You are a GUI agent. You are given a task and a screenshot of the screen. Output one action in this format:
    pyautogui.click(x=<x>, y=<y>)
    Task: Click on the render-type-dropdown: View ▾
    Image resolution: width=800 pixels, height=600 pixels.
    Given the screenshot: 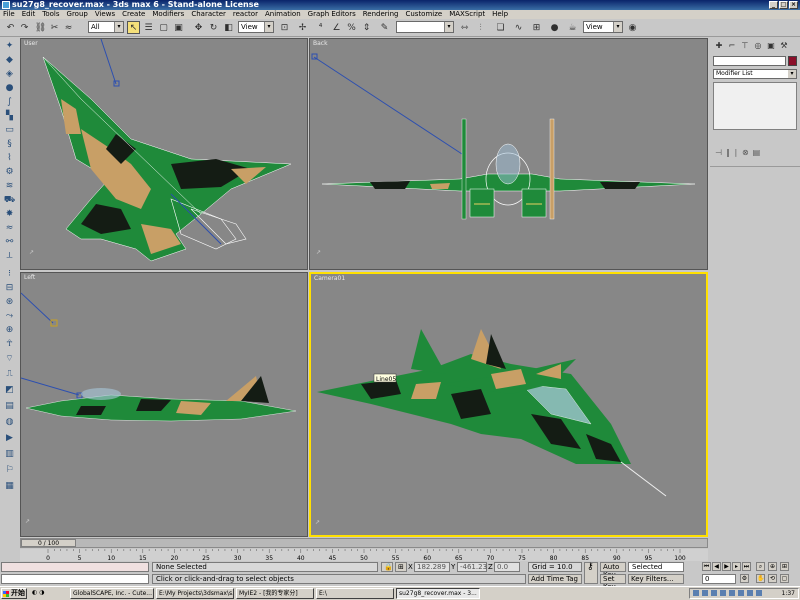 What is the action you would take?
    pyautogui.click(x=603, y=27)
    